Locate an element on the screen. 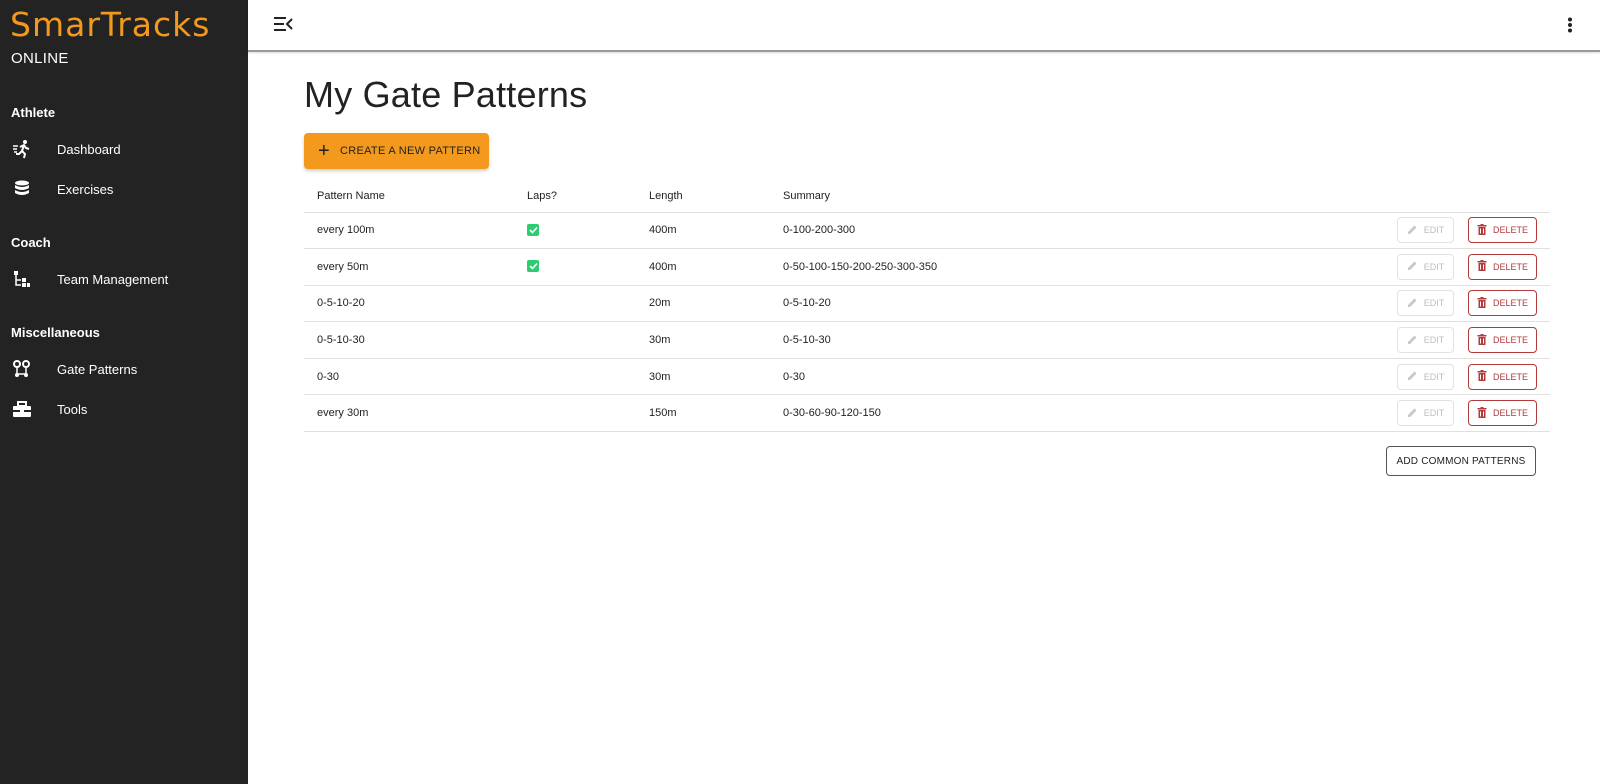  create-pattern-button: + CREATE A NEW PATTERN is located at coordinates (396, 151).